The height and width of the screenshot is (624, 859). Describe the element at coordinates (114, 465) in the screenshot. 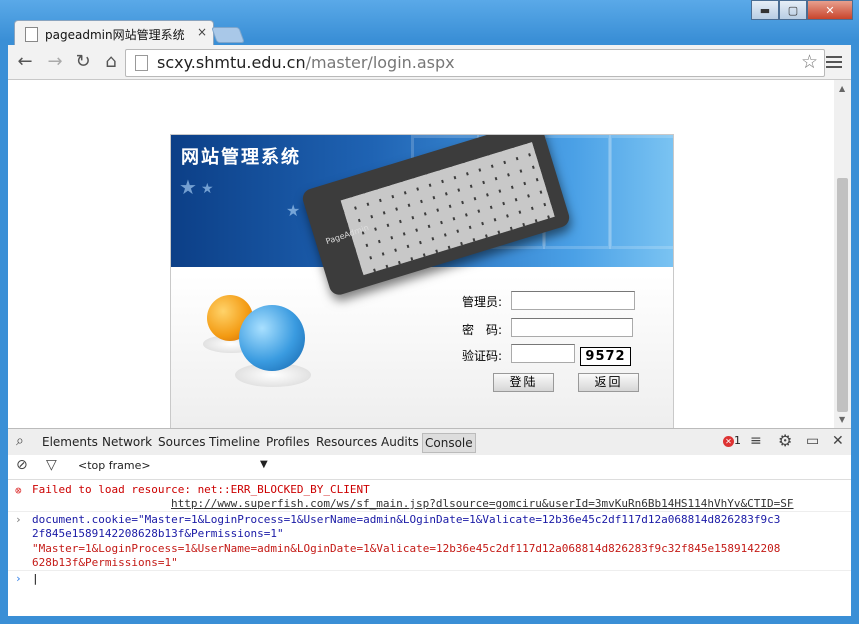

I see `frame-select: <top frame>` at that location.